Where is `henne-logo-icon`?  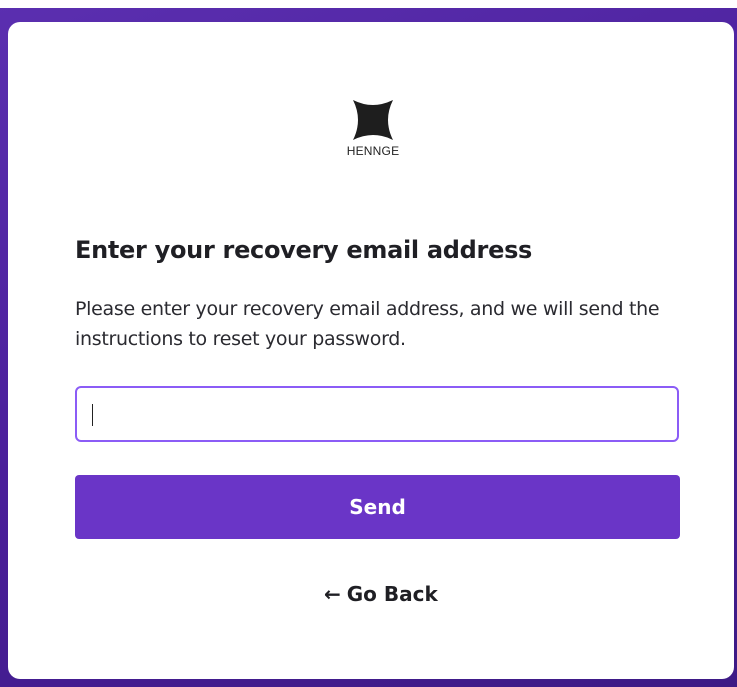
henne-logo-icon is located at coordinates (373, 120).